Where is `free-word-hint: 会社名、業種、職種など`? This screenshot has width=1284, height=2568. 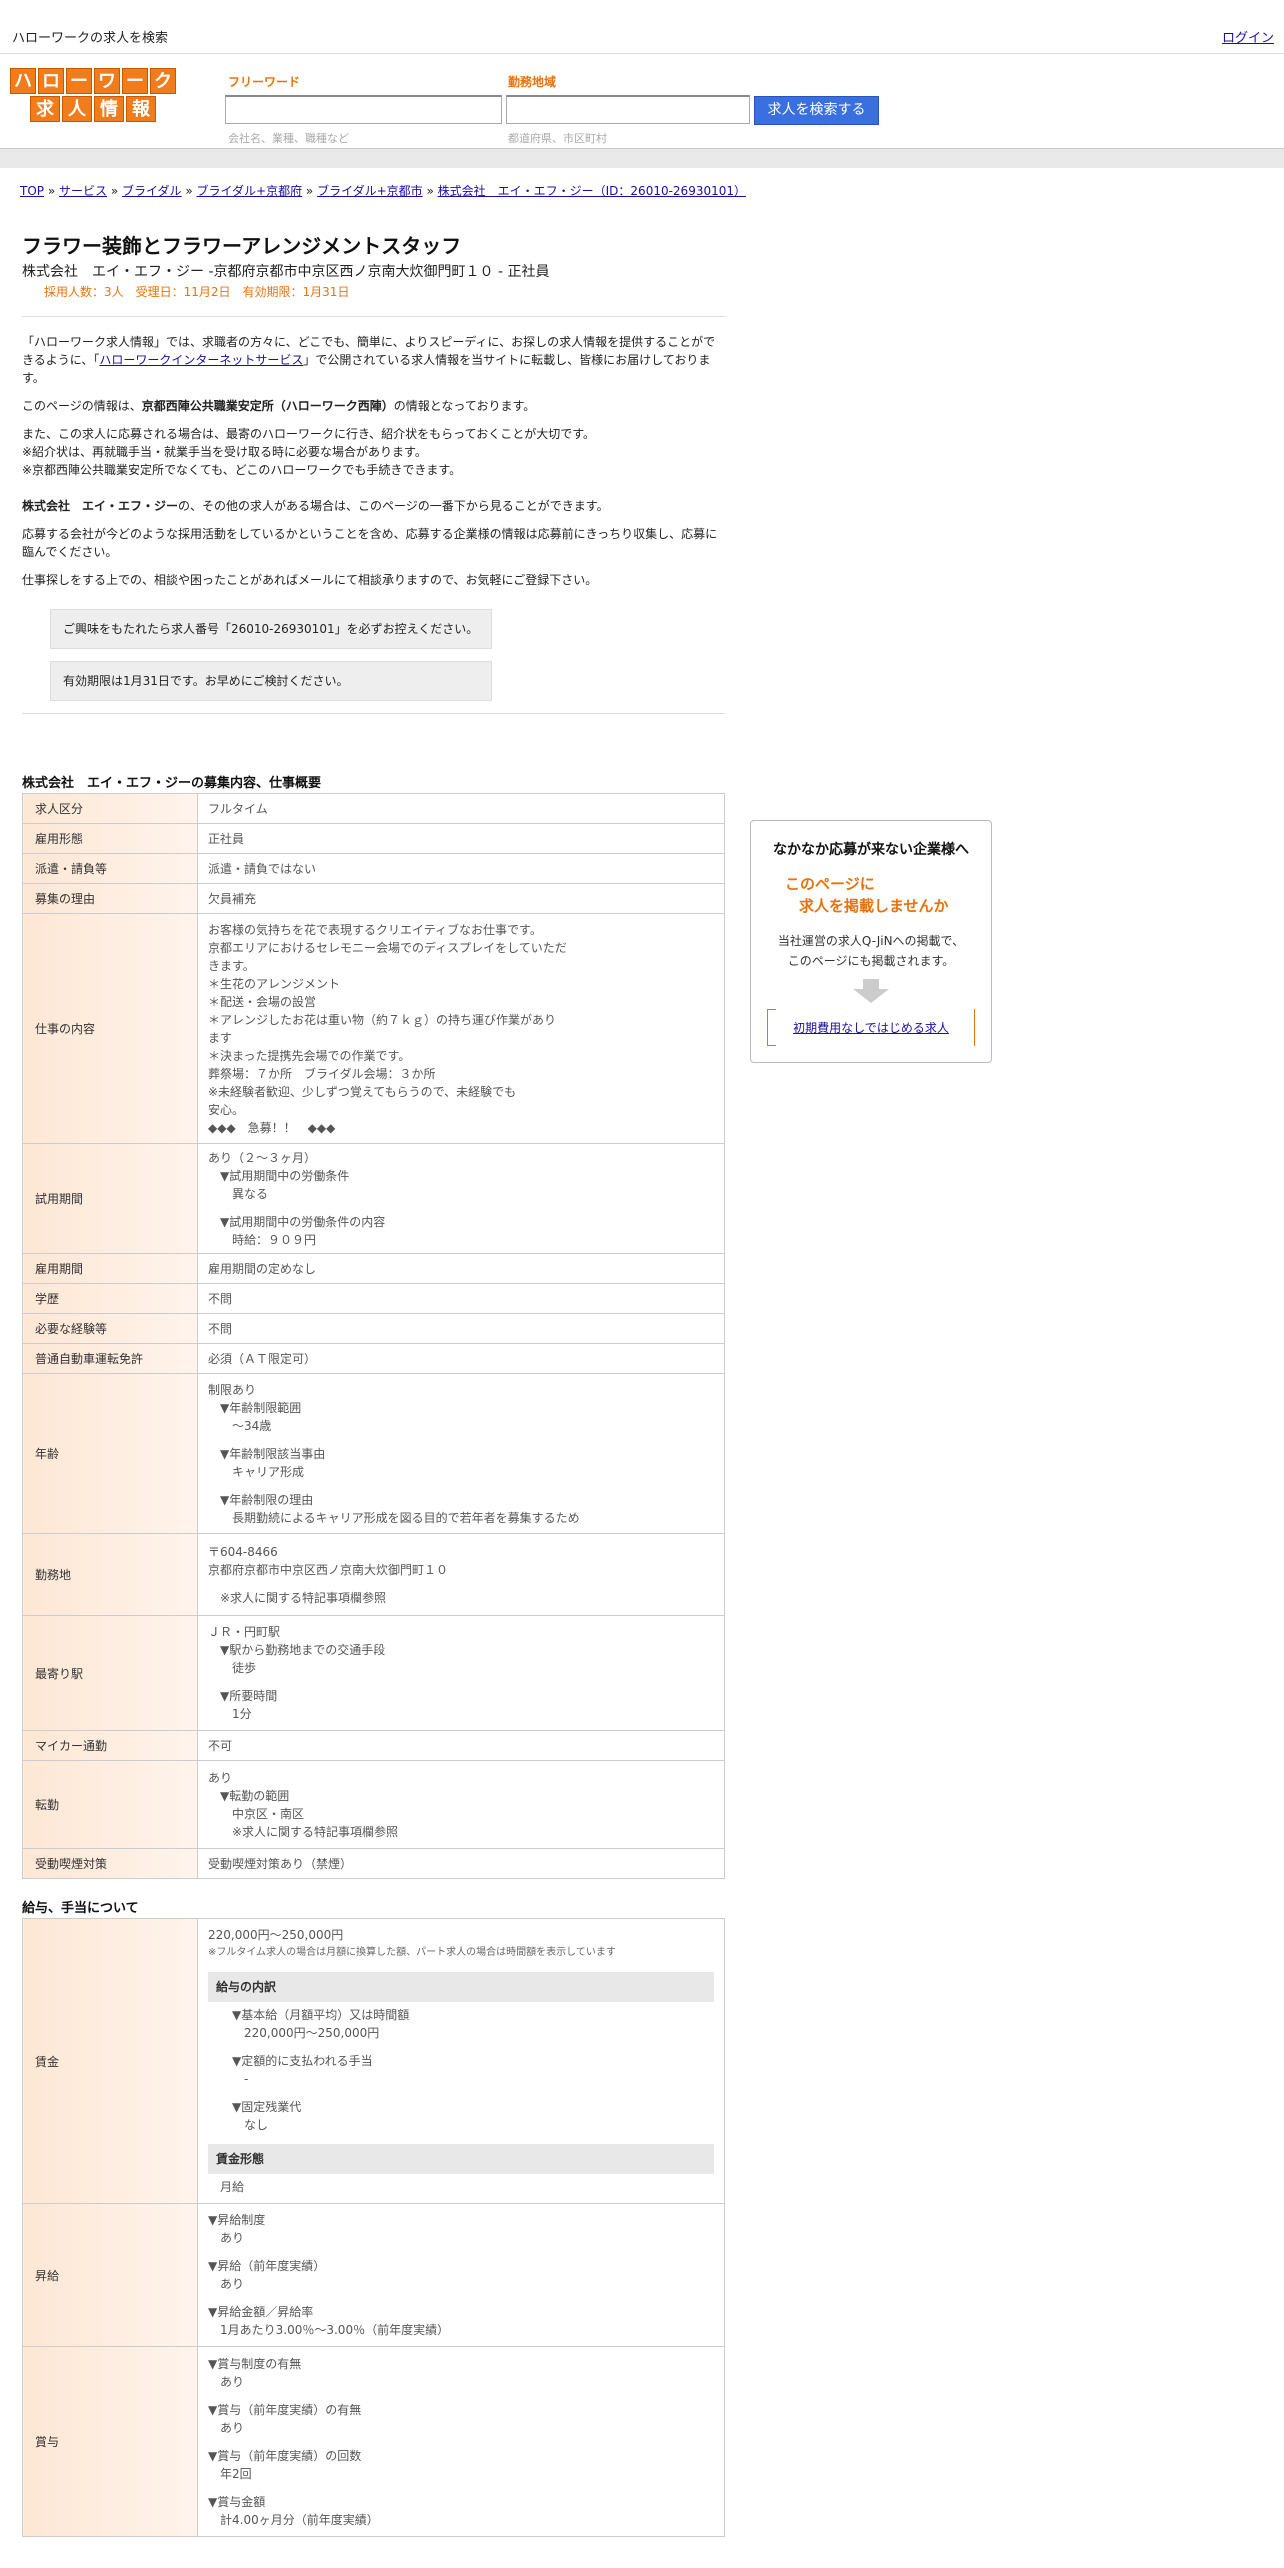
free-word-hint: 会社名、業種、職種など is located at coordinates (288, 138).